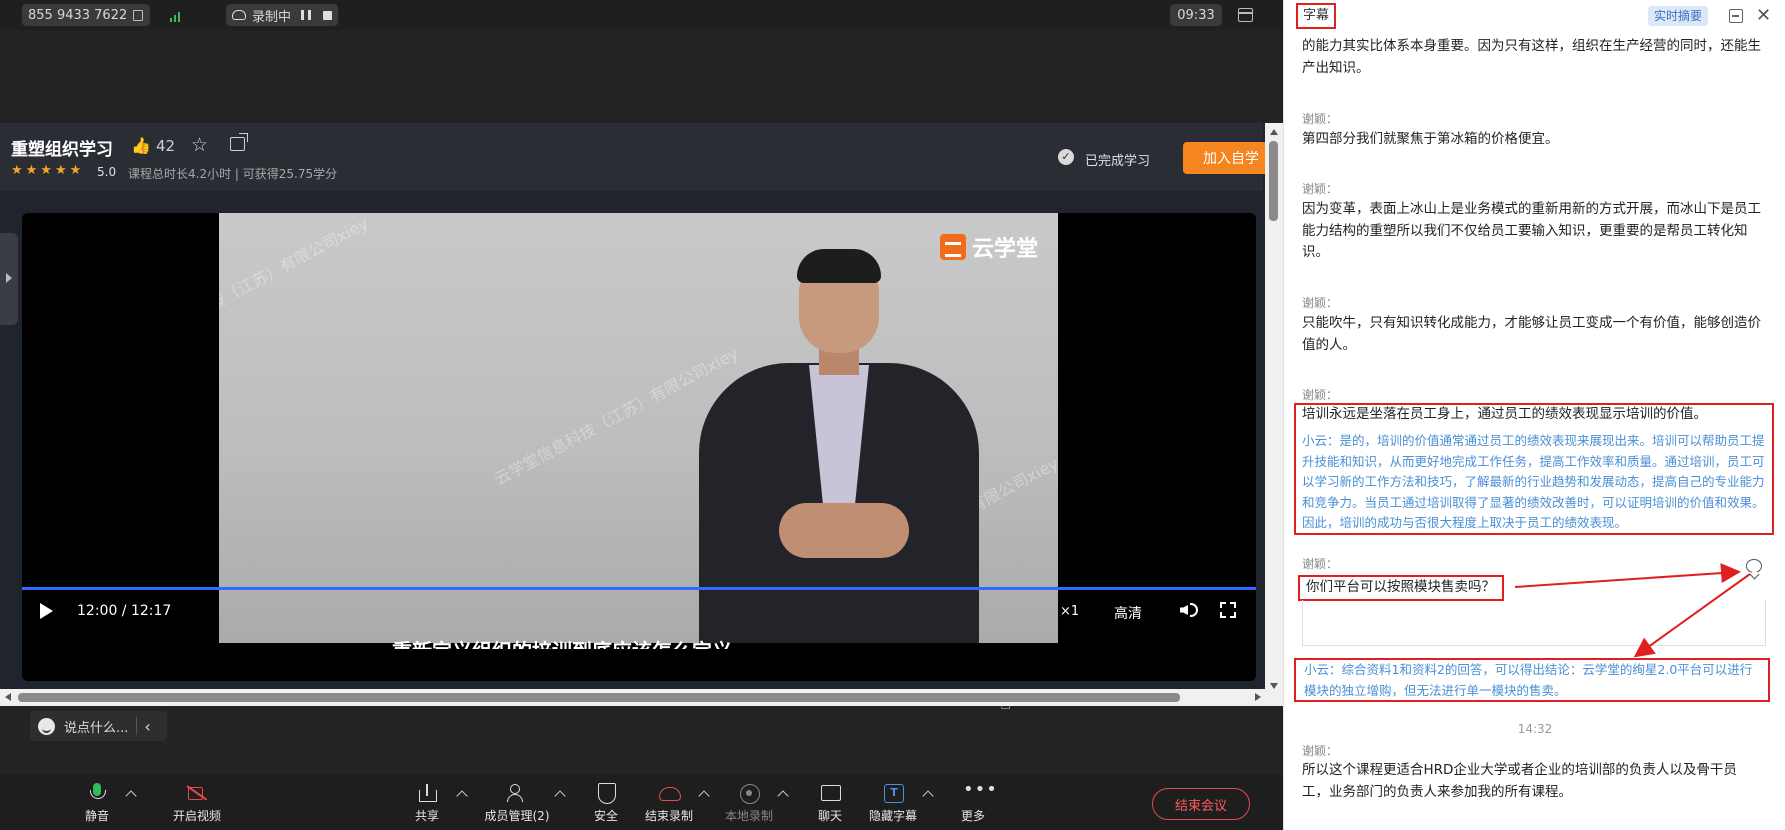 Image resolution: width=1785 pixels, height=830 pixels. What do you see at coordinates (9, 279) in the screenshot?
I see `expand-side-tab` at bounding box center [9, 279].